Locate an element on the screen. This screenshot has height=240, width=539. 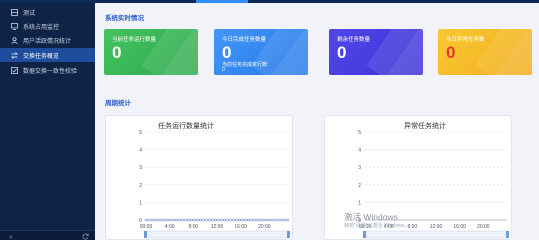
watermark-line1: 激活 Windows is located at coordinates (371, 217).